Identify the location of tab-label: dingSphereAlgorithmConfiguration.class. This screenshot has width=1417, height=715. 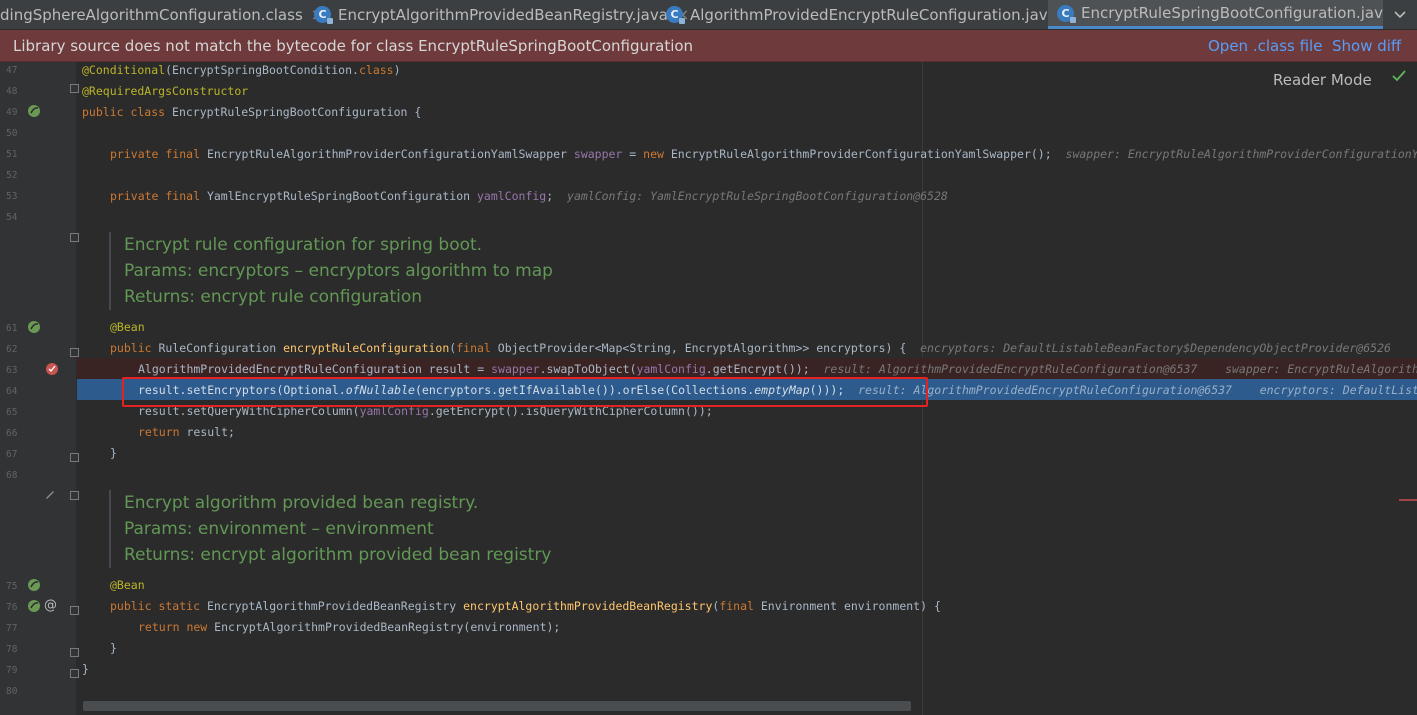
(151, 14).